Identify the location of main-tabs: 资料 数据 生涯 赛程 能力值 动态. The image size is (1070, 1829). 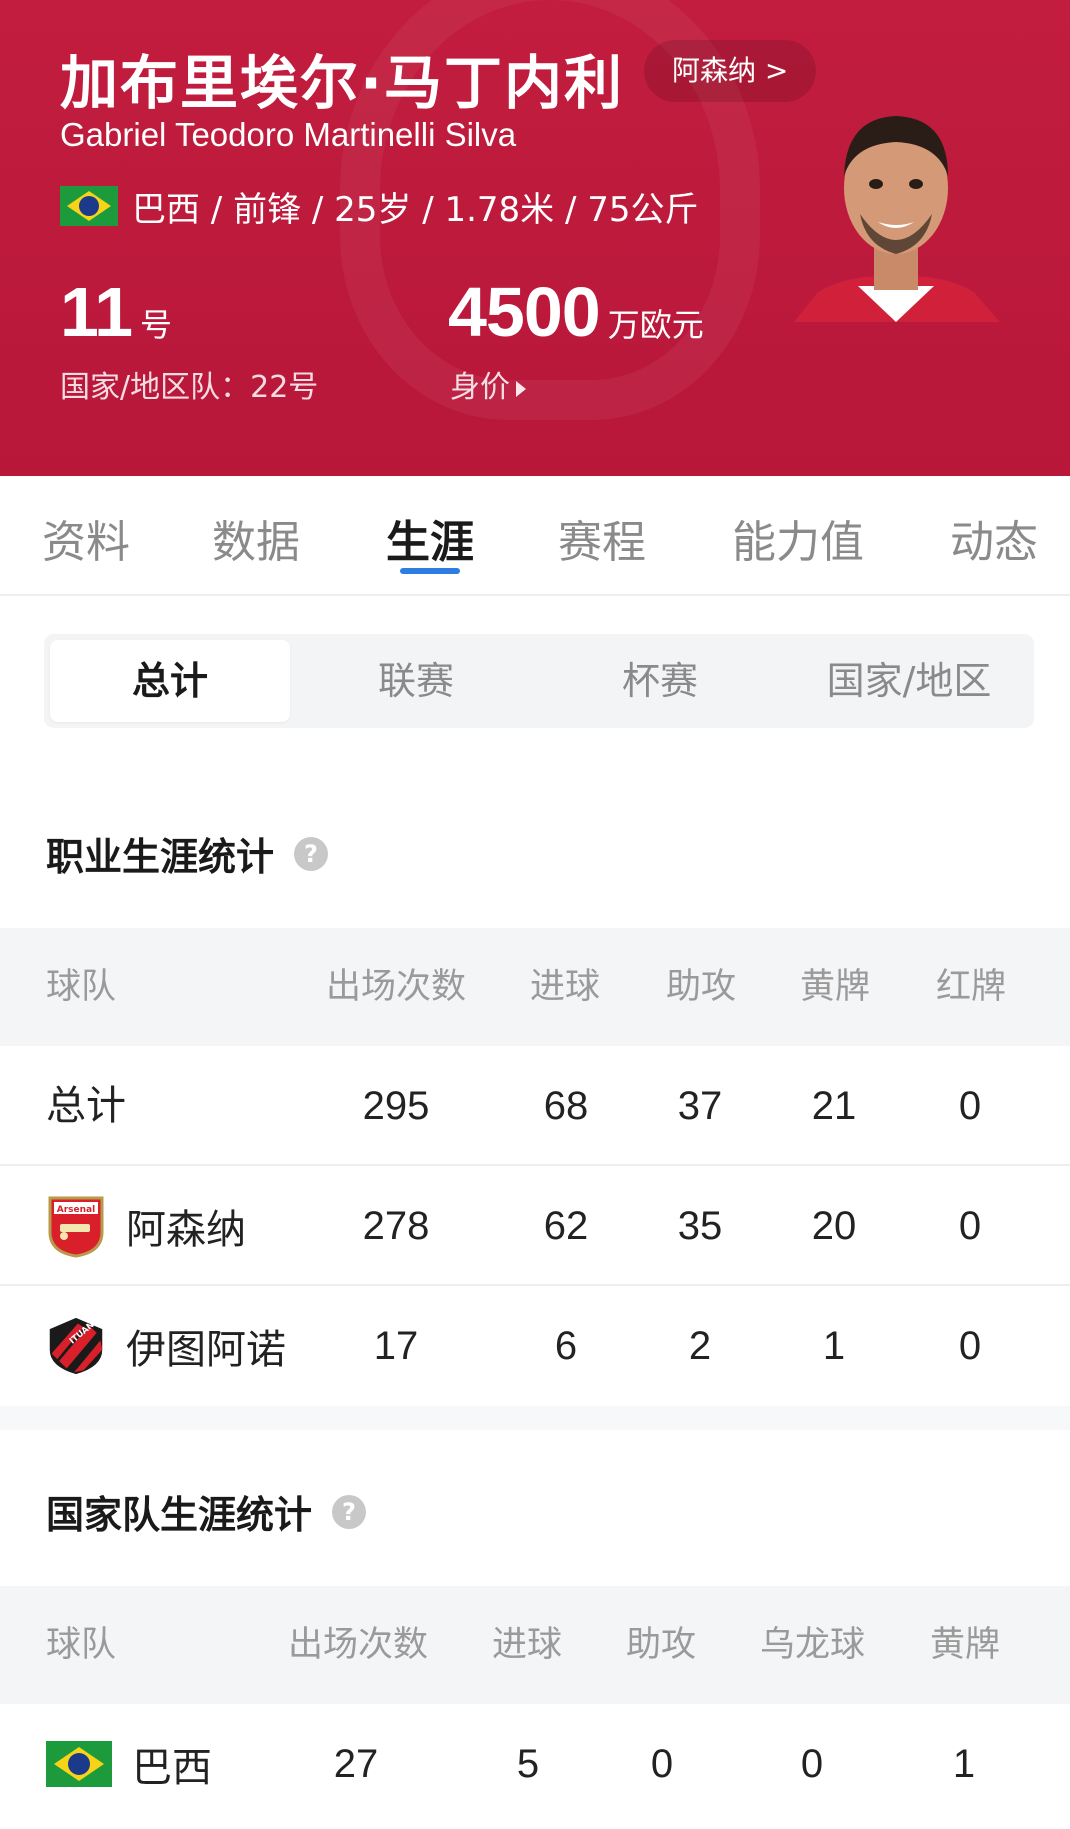
(535, 536).